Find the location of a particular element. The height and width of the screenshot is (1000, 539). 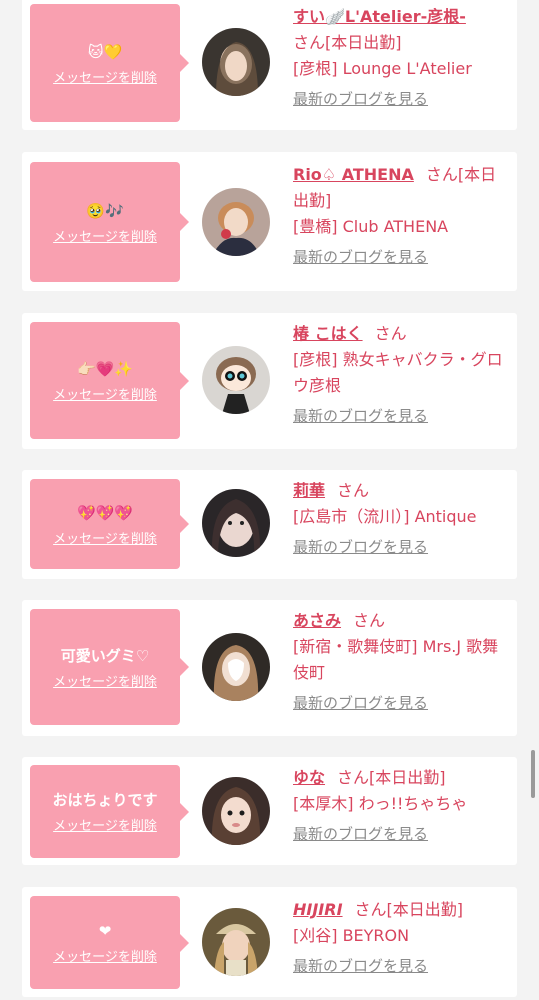

message-bubble: 🐱💛 メッセージを削除 is located at coordinates (109, 63).